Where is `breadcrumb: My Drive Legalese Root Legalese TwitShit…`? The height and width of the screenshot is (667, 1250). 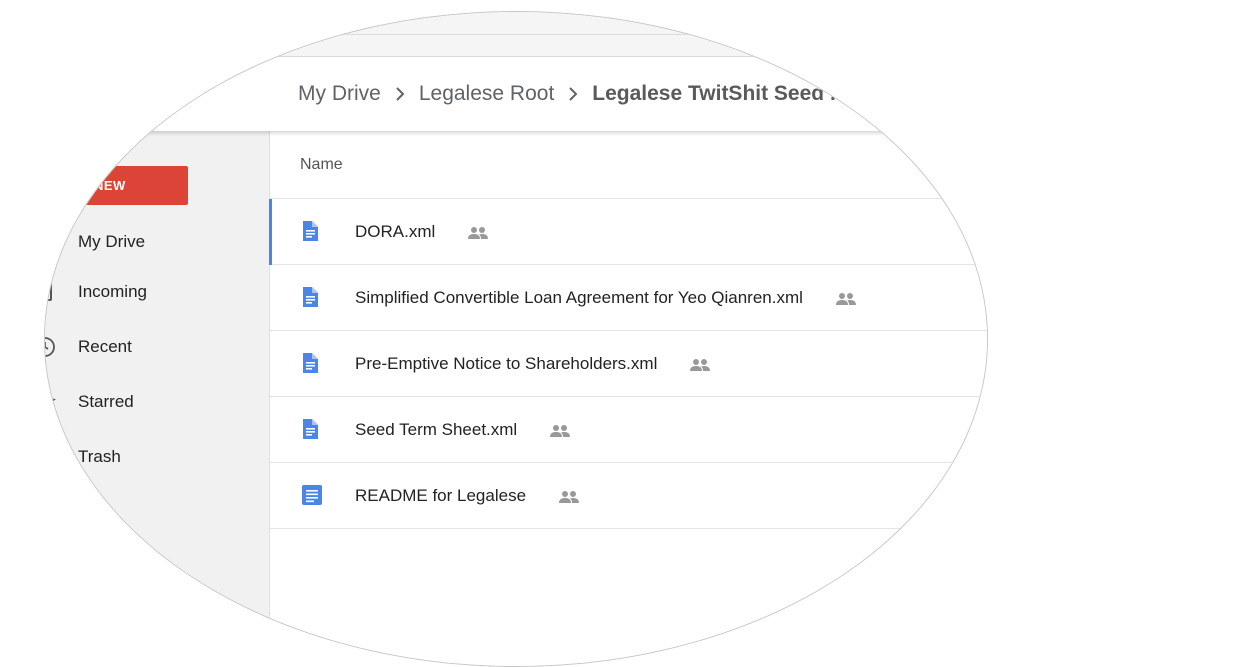 breadcrumb: My Drive Legalese Root Legalese TwitShit… is located at coordinates (567, 94).